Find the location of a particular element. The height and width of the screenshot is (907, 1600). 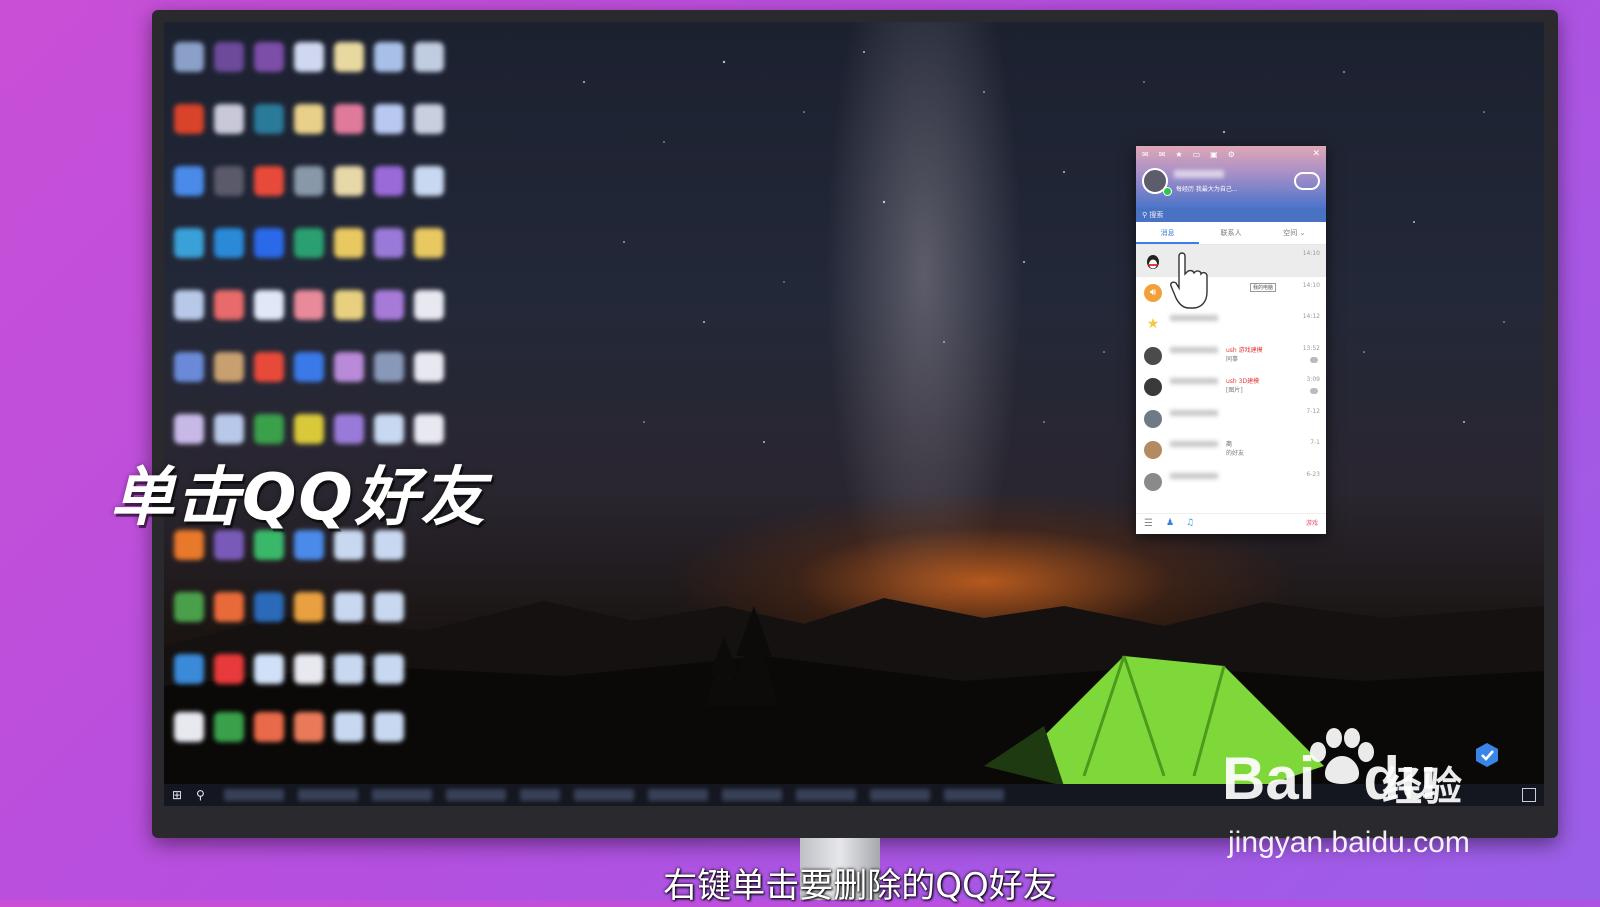

search-input: ⚲ 搜索 is located at coordinates (1231, 215).